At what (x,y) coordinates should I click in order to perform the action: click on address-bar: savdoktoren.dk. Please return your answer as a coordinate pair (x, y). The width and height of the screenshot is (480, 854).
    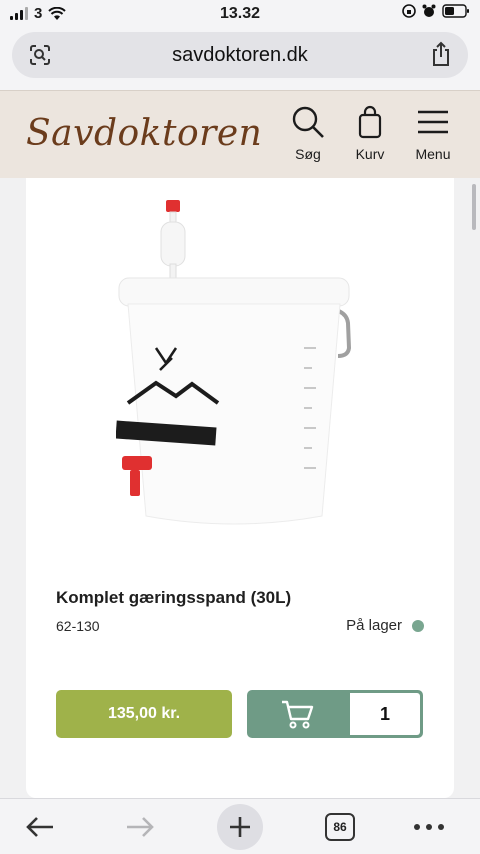
    Looking at the image, I should click on (240, 55).